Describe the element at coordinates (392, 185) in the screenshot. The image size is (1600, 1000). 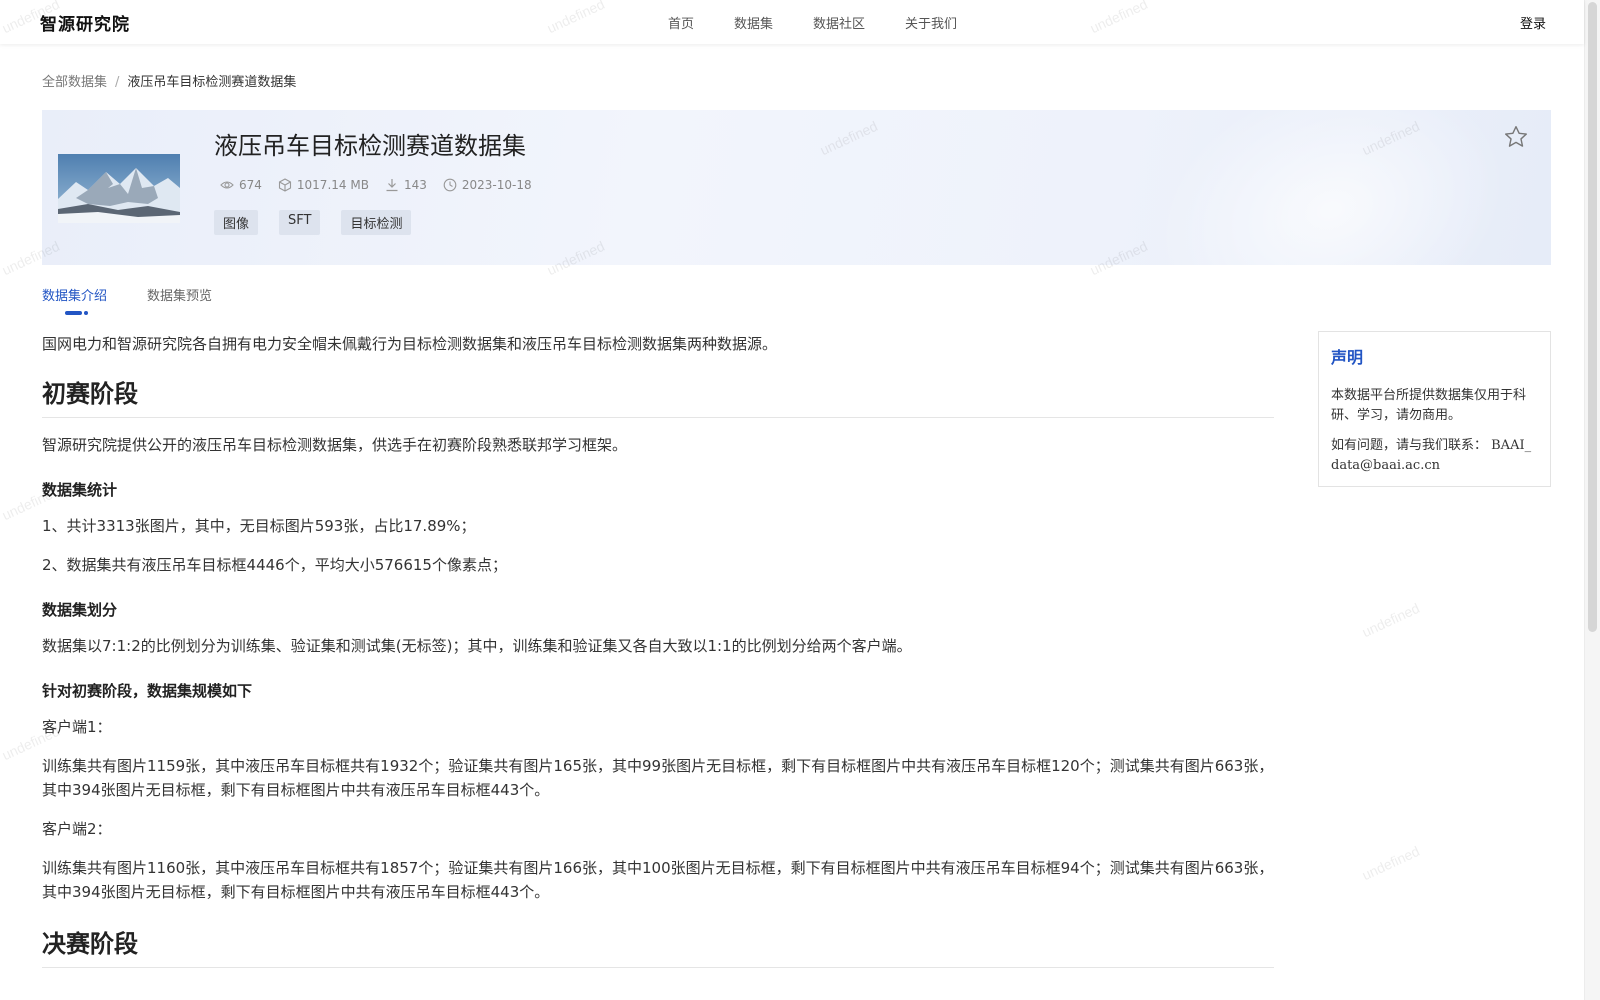
I see `download-icon` at that location.